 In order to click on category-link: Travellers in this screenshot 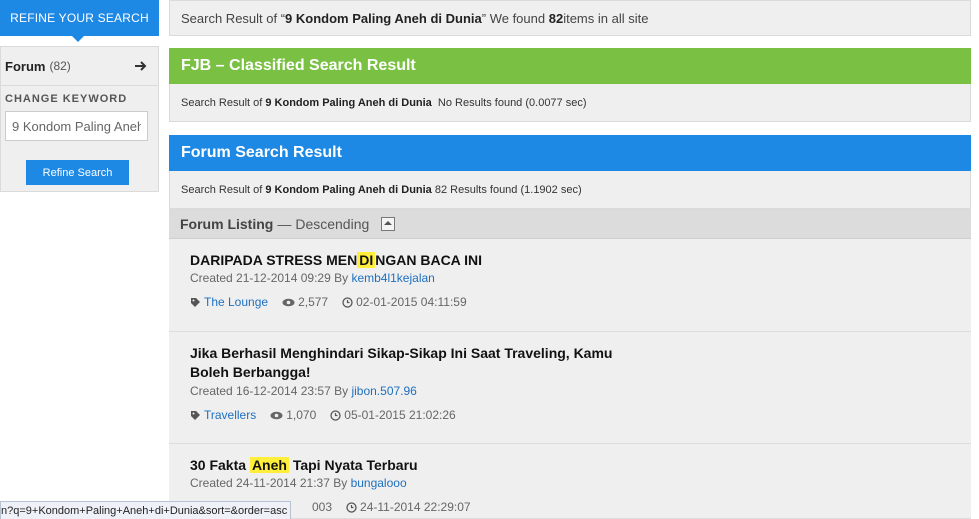, I will do `click(230, 415)`.